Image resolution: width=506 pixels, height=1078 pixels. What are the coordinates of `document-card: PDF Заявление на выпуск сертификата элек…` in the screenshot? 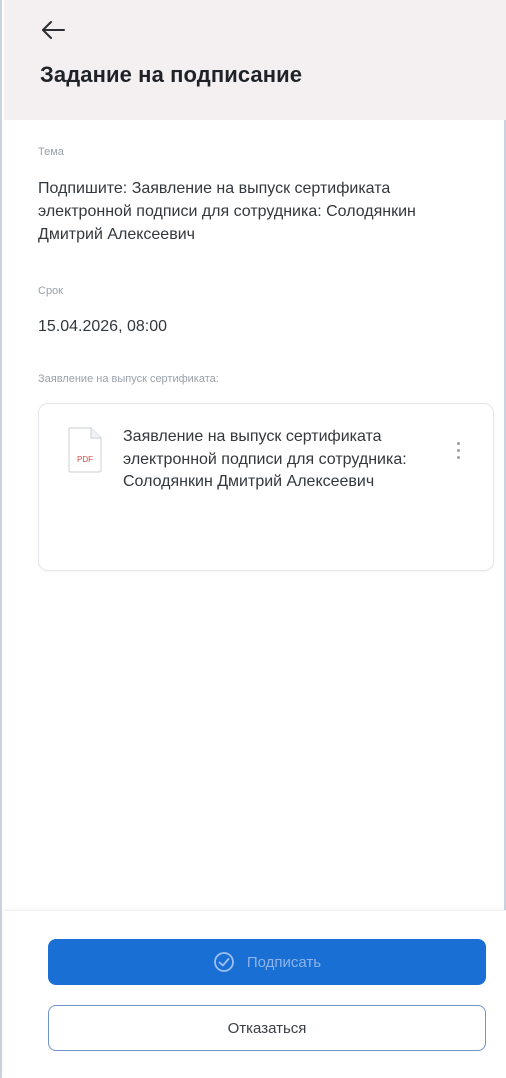 It's located at (266, 487).